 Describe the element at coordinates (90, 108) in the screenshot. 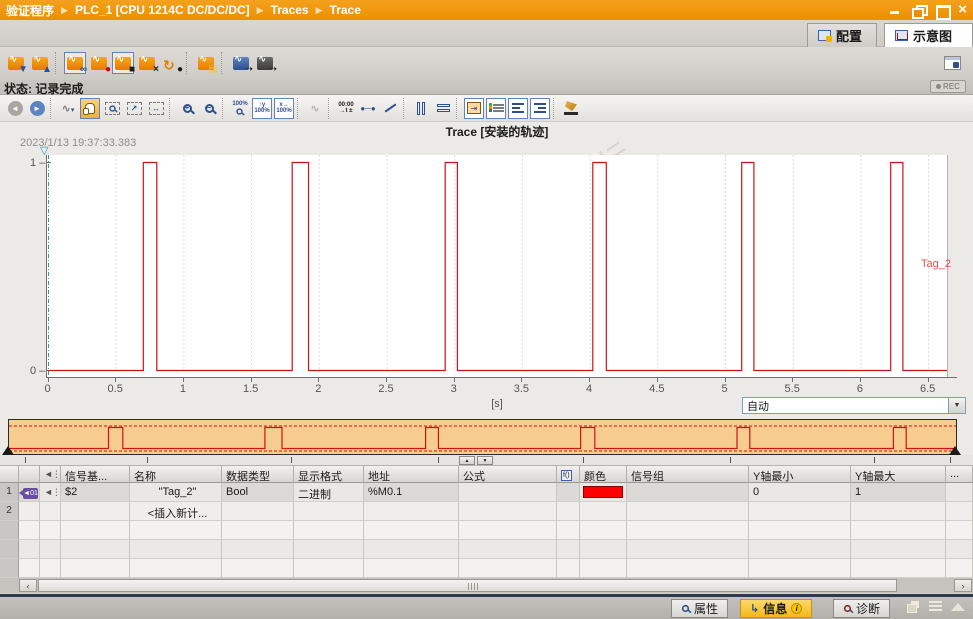

I see `pan-icon` at that location.